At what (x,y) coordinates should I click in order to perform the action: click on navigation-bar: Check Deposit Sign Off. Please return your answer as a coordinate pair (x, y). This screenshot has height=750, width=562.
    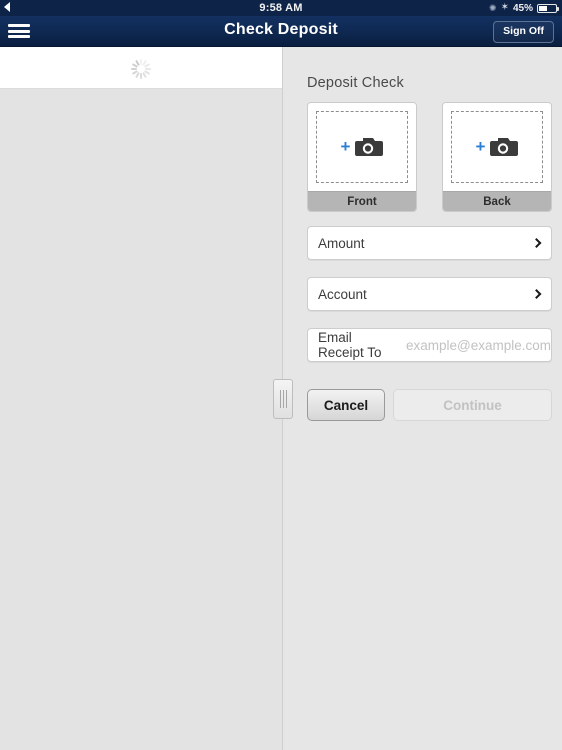
    Looking at the image, I should click on (281, 31).